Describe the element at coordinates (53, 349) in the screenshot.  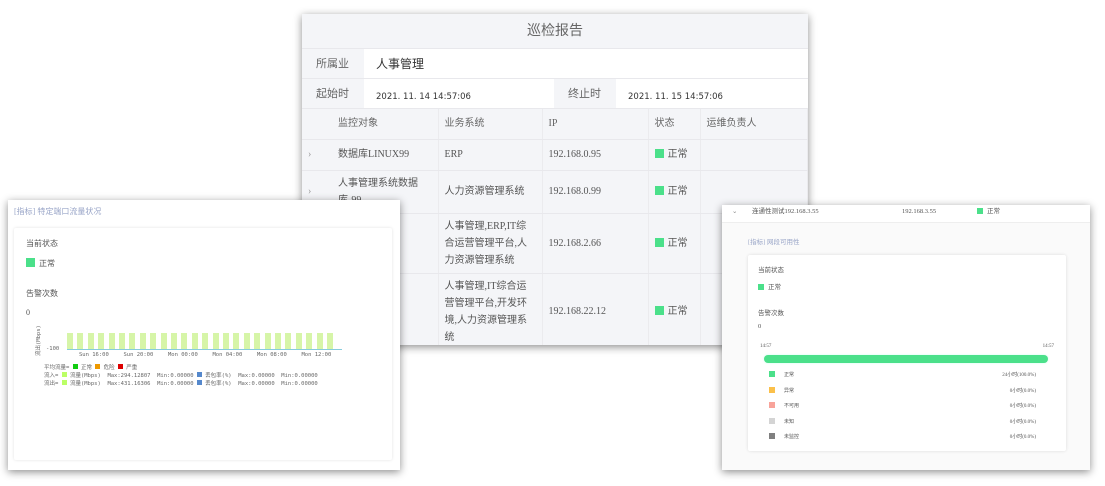
I see `chart-ytick: -100` at that location.